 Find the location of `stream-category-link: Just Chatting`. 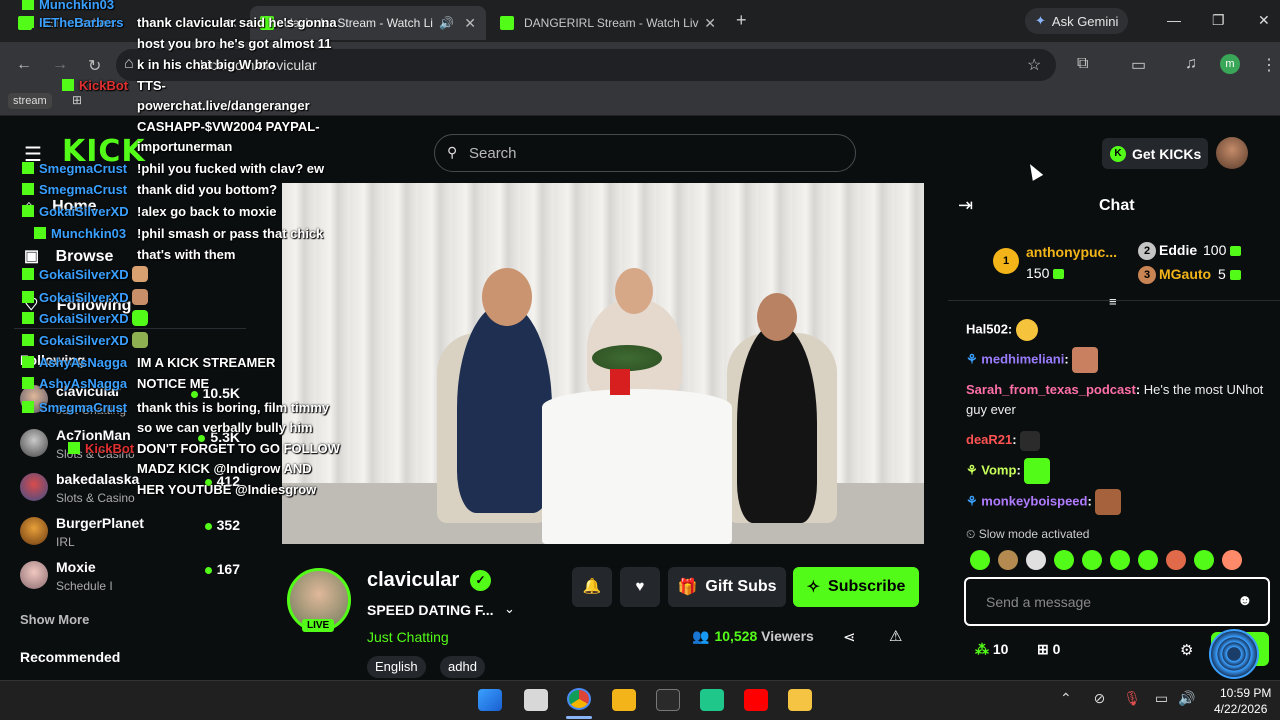

stream-category-link: Just Chatting is located at coordinates (408, 637).